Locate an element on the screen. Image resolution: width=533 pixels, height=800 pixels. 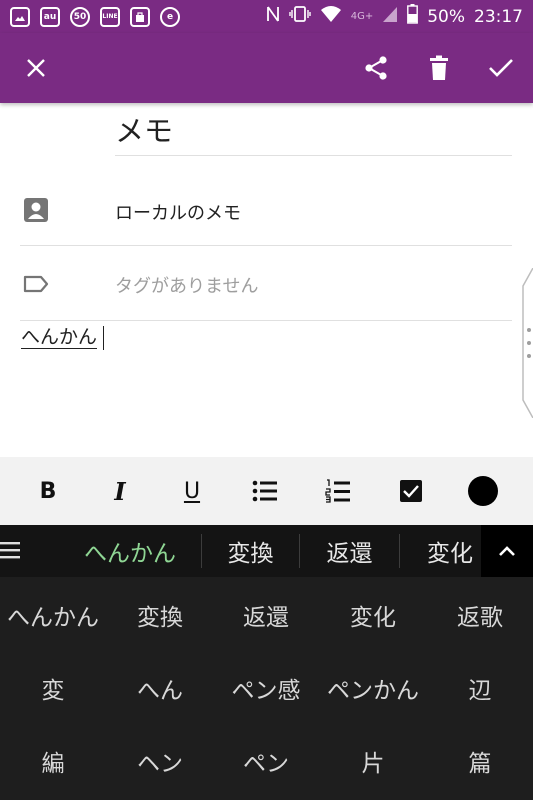
tags-divider is located at coordinates (266, 320).